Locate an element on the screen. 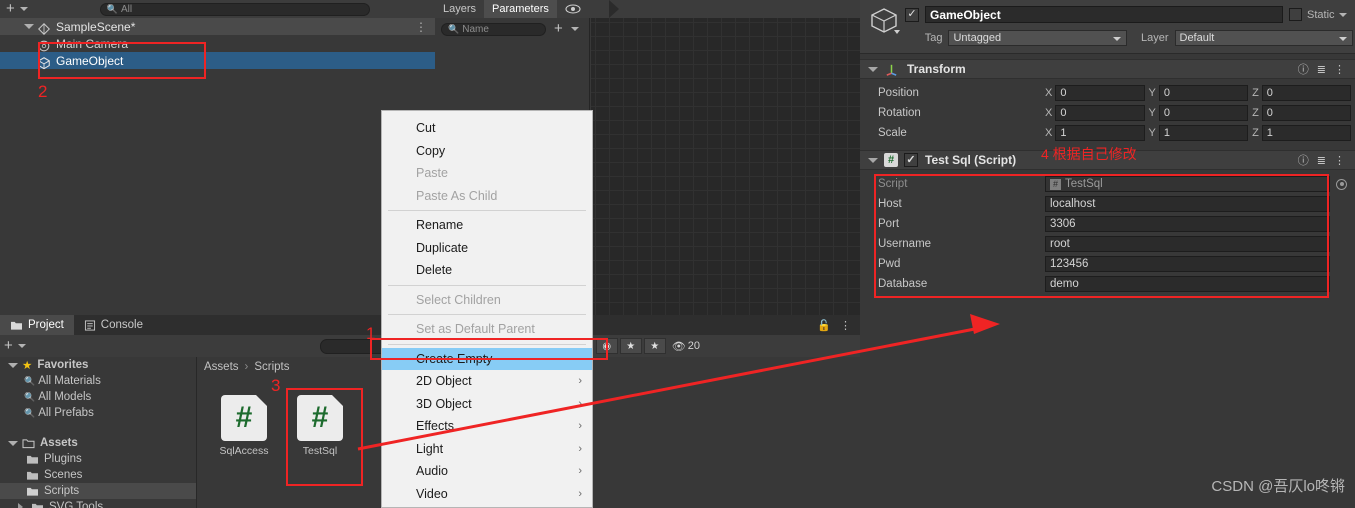  menu-item-copy: Copy is located at coordinates (487, 151).